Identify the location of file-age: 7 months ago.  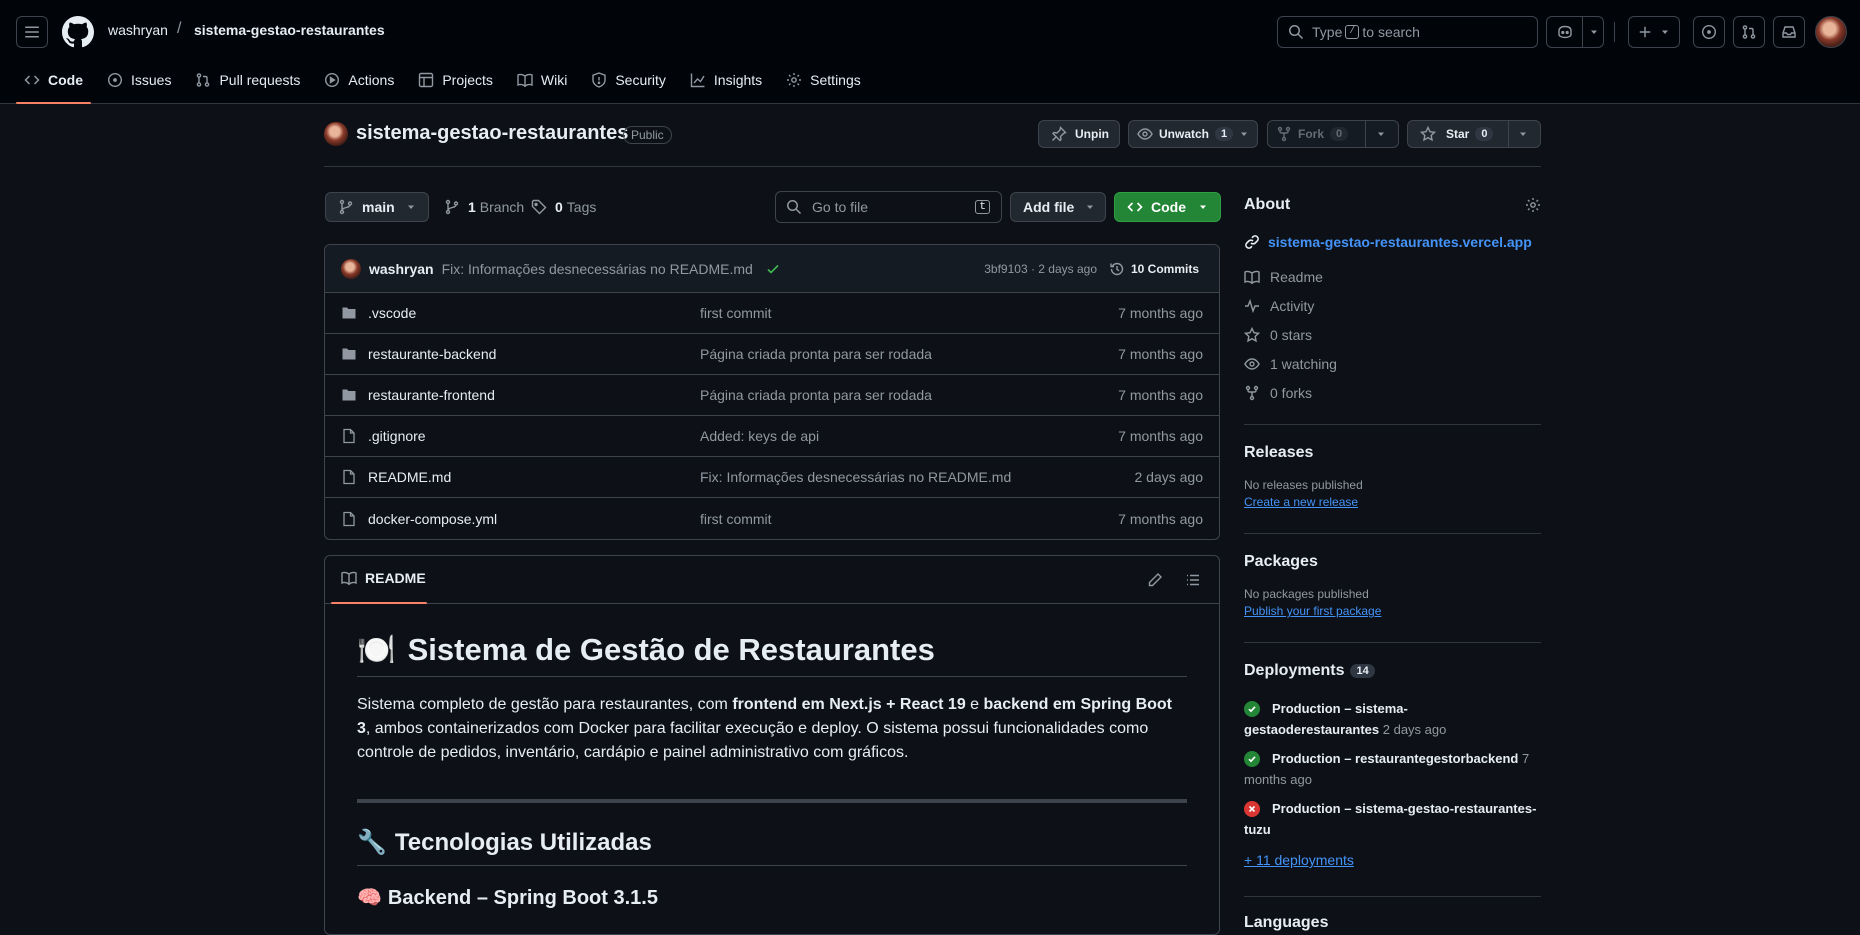
(1160, 354).